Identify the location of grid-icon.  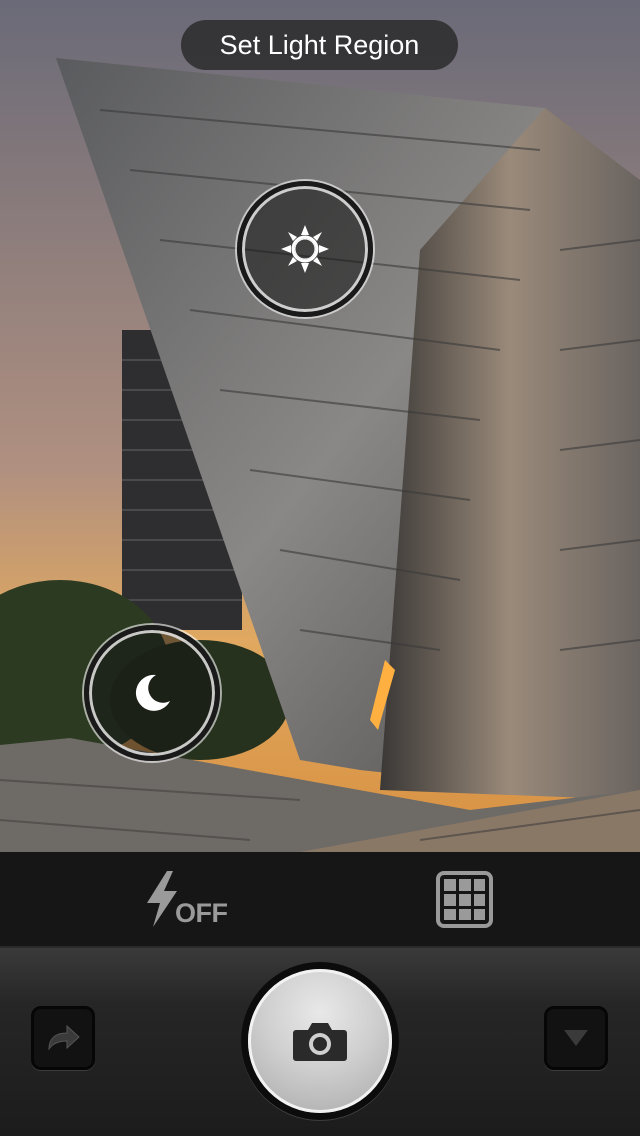
(464, 899).